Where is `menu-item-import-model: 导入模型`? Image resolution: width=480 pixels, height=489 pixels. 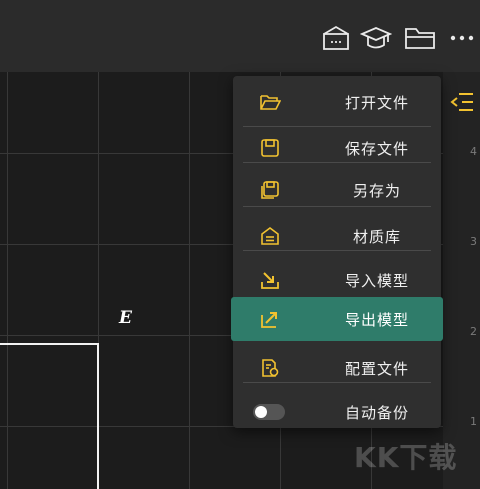
menu-item-import-model: 导入模型 is located at coordinates (337, 280).